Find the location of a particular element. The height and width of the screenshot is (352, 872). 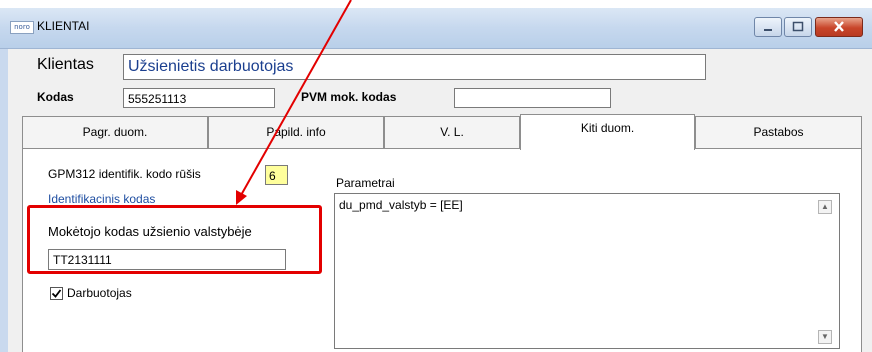

code-label: Kodas is located at coordinates (55, 97).